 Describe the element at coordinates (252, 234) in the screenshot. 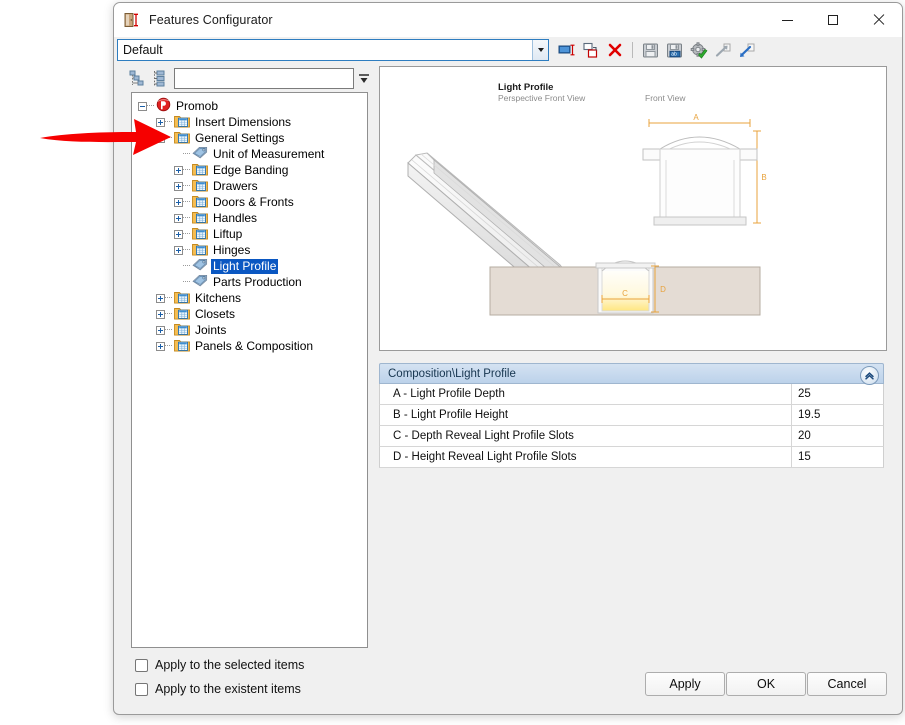

I see `tree-item-liftup: Liftup` at that location.